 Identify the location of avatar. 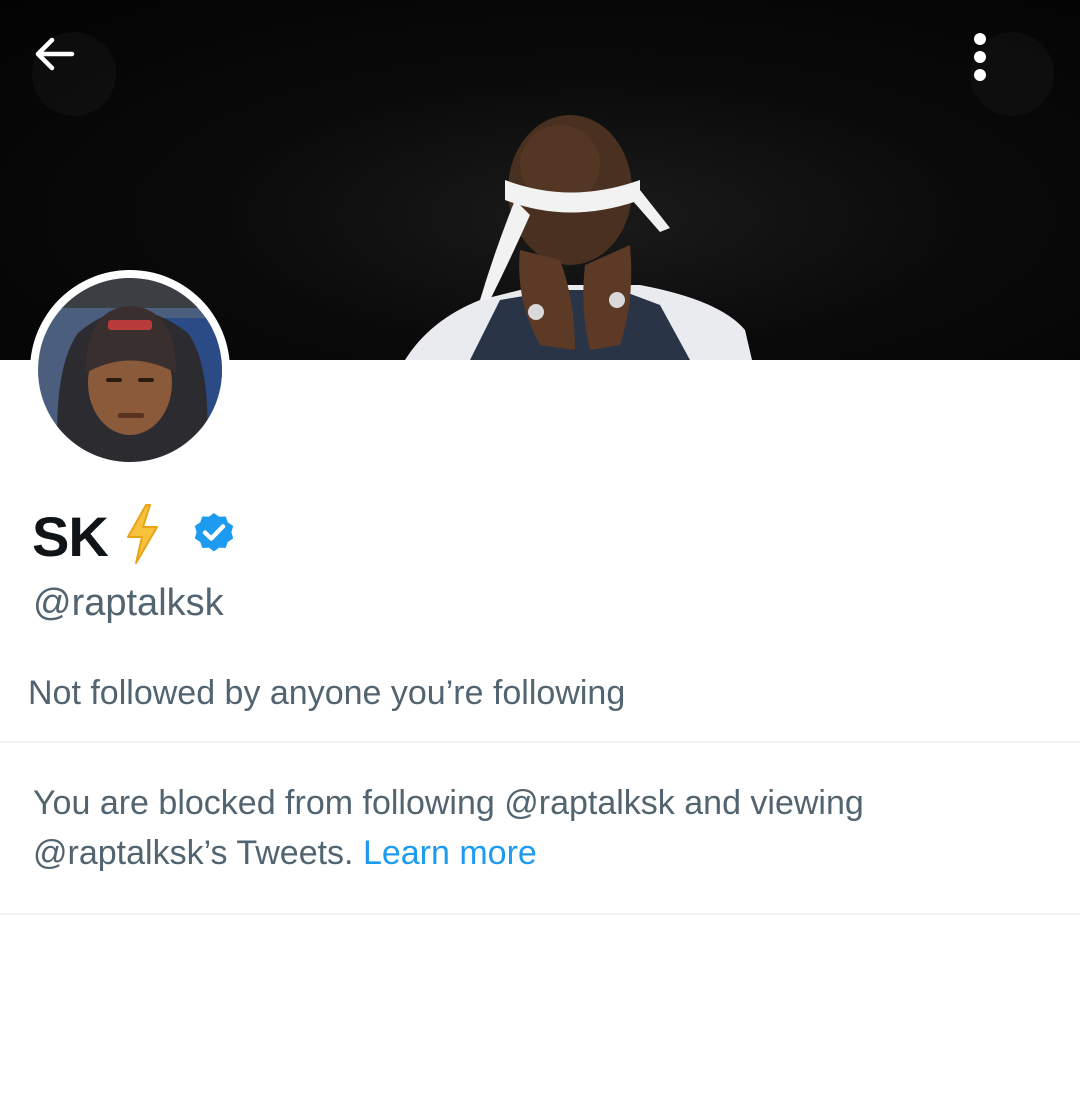
(130, 370).